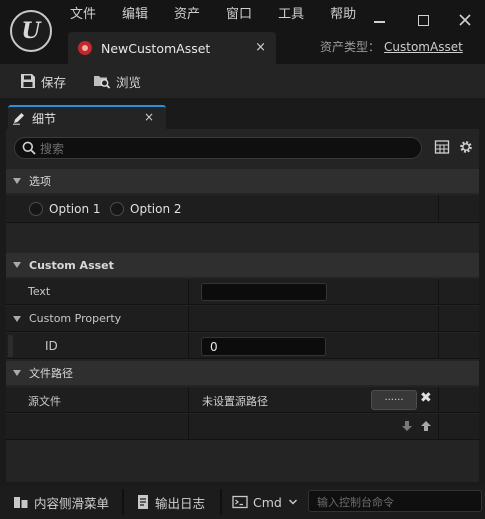 The width and height of the screenshot is (485, 519). I want to click on menu-help: 帮助, so click(343, 15).